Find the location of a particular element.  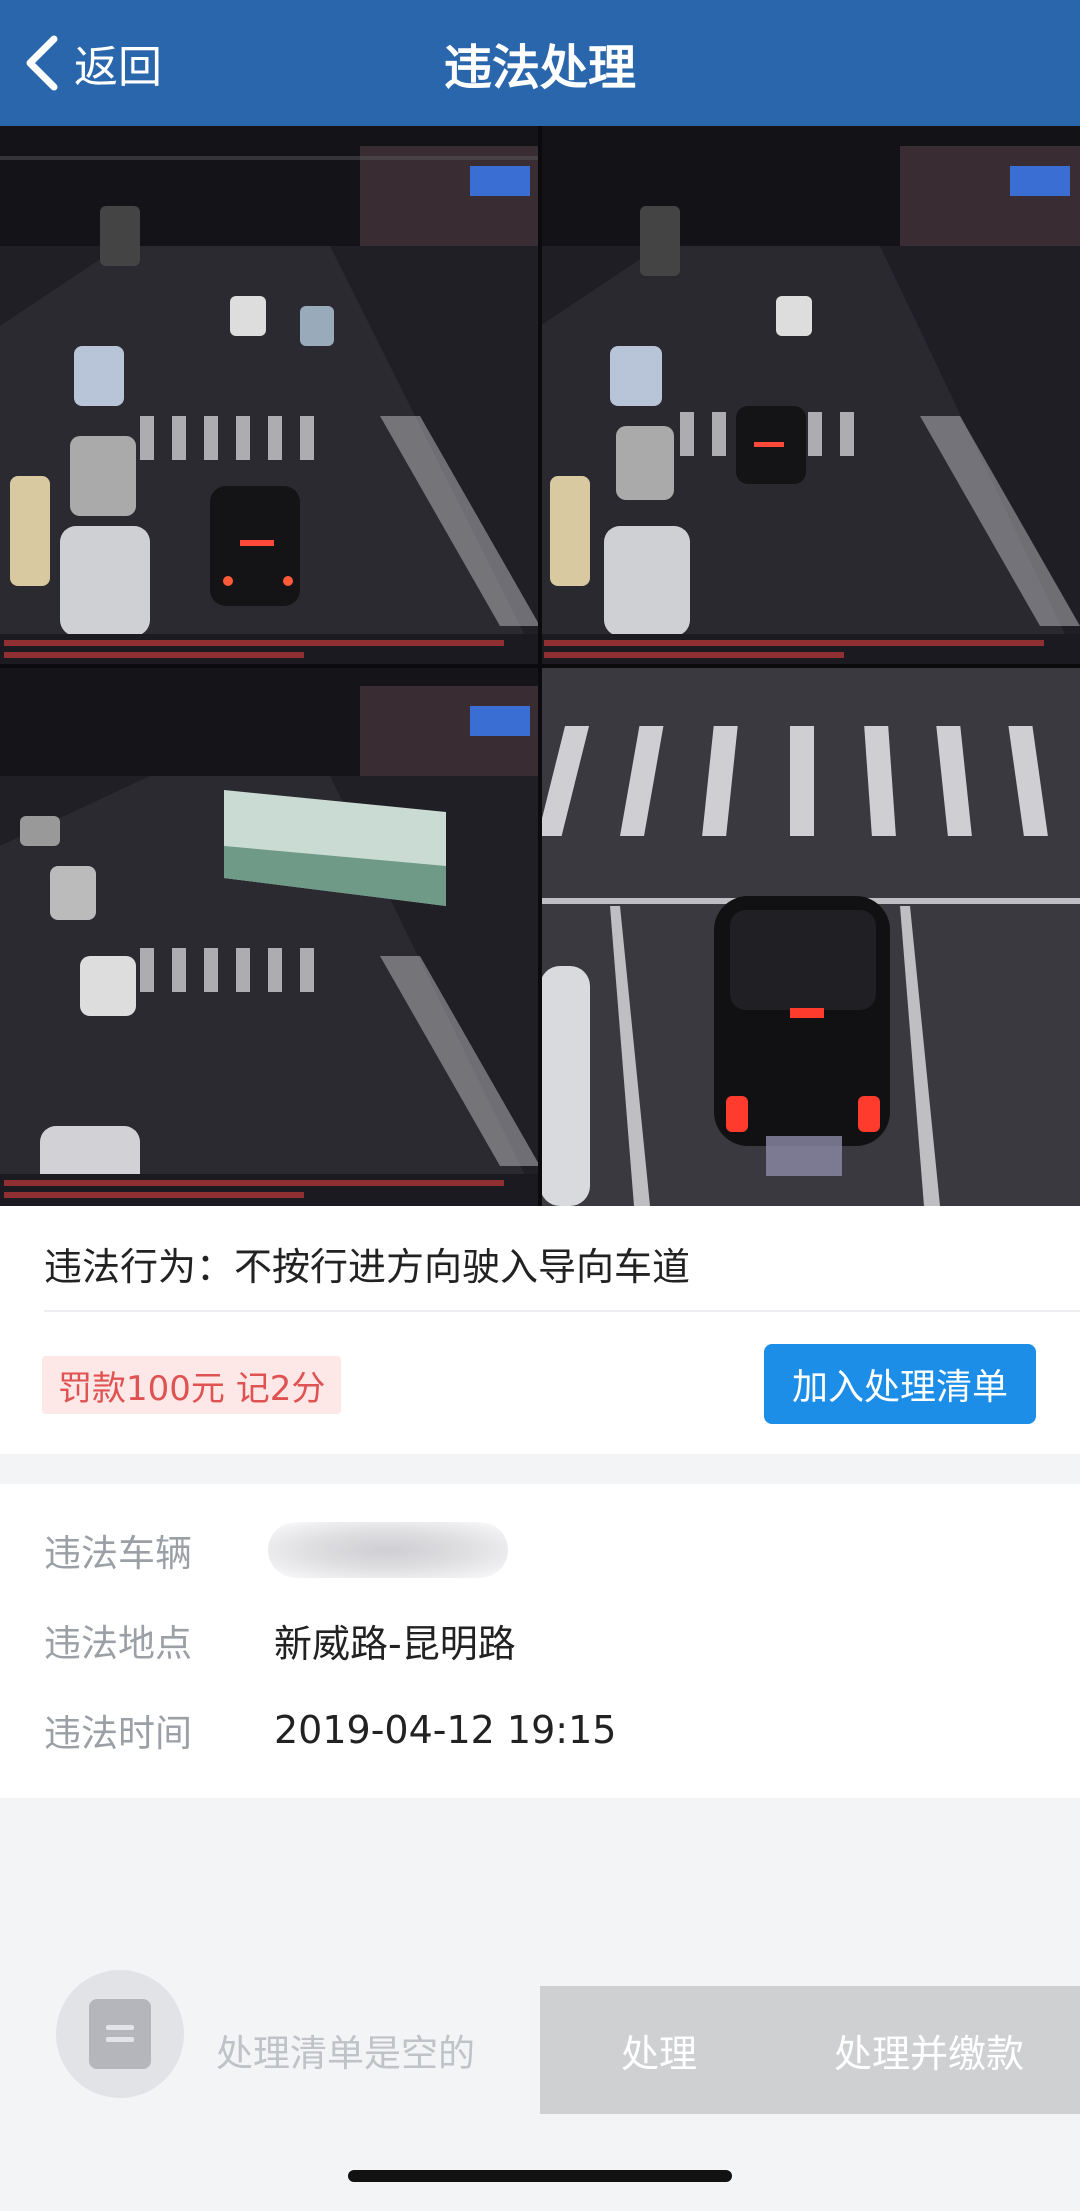

process-list-button is located at coordinates (120, 2034).